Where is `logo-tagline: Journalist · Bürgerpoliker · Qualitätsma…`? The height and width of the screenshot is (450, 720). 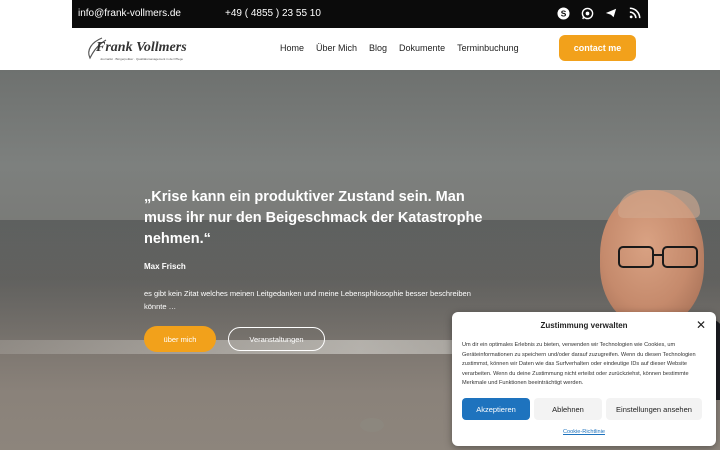 logo-tagline: Journalist · Bürgerpoliker · Qualitätsma… is located at coordinates (142, 59).